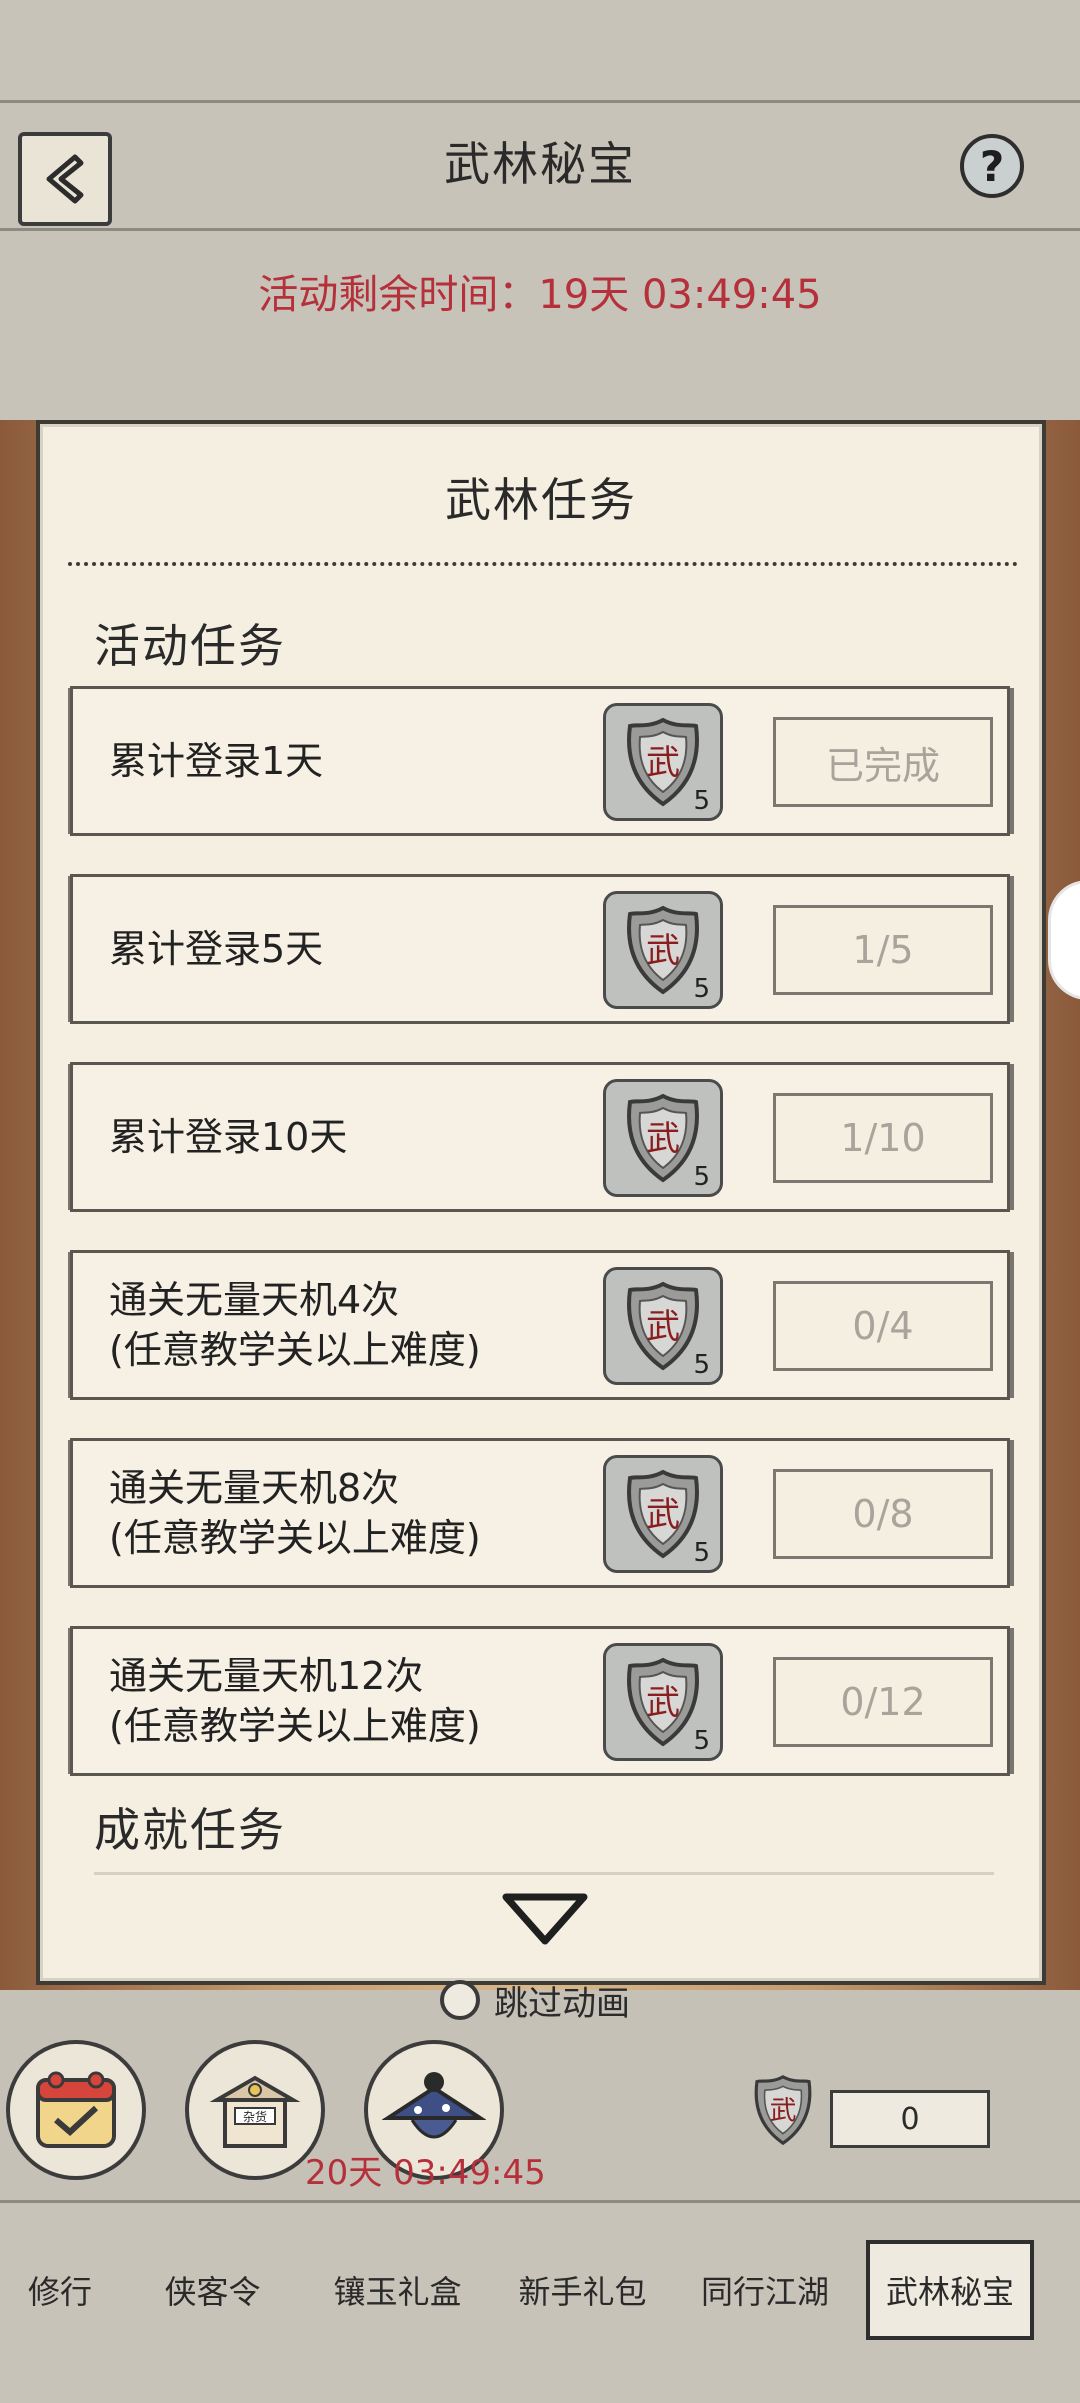 This screenshot has height=2403, width=1080. What do you see at coordinates (910, 2119) in the screenshot?
I see `token-balance: 0` at bounding box center [910, 2119].